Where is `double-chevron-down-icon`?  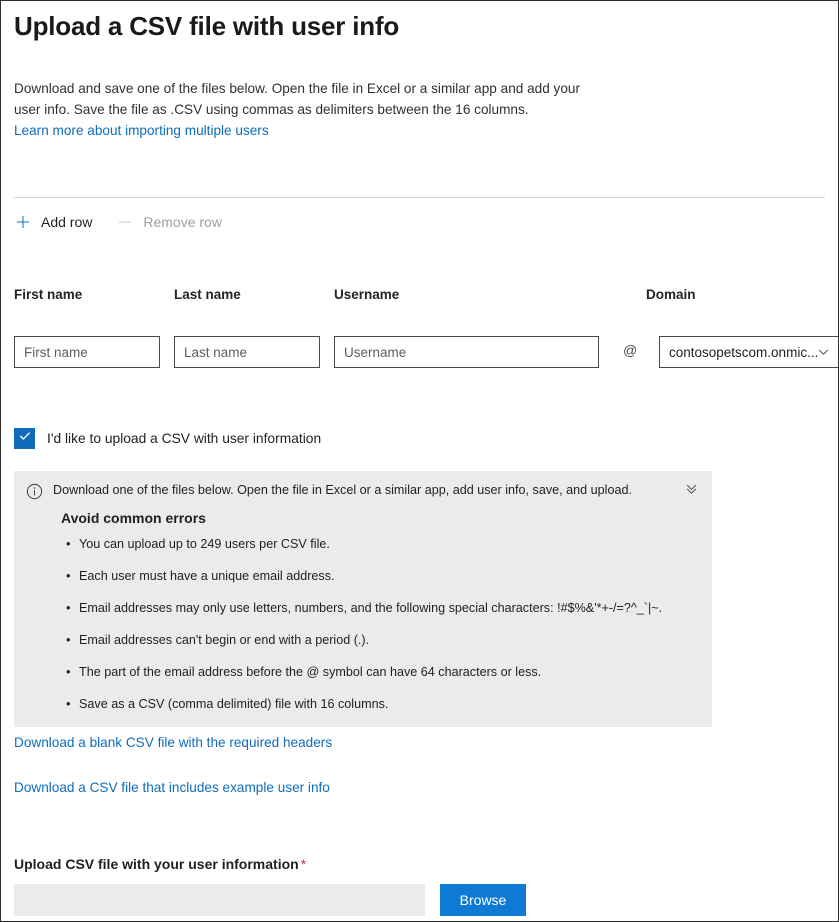
double-chevron-down-icon is located at coordinates (691, 491).